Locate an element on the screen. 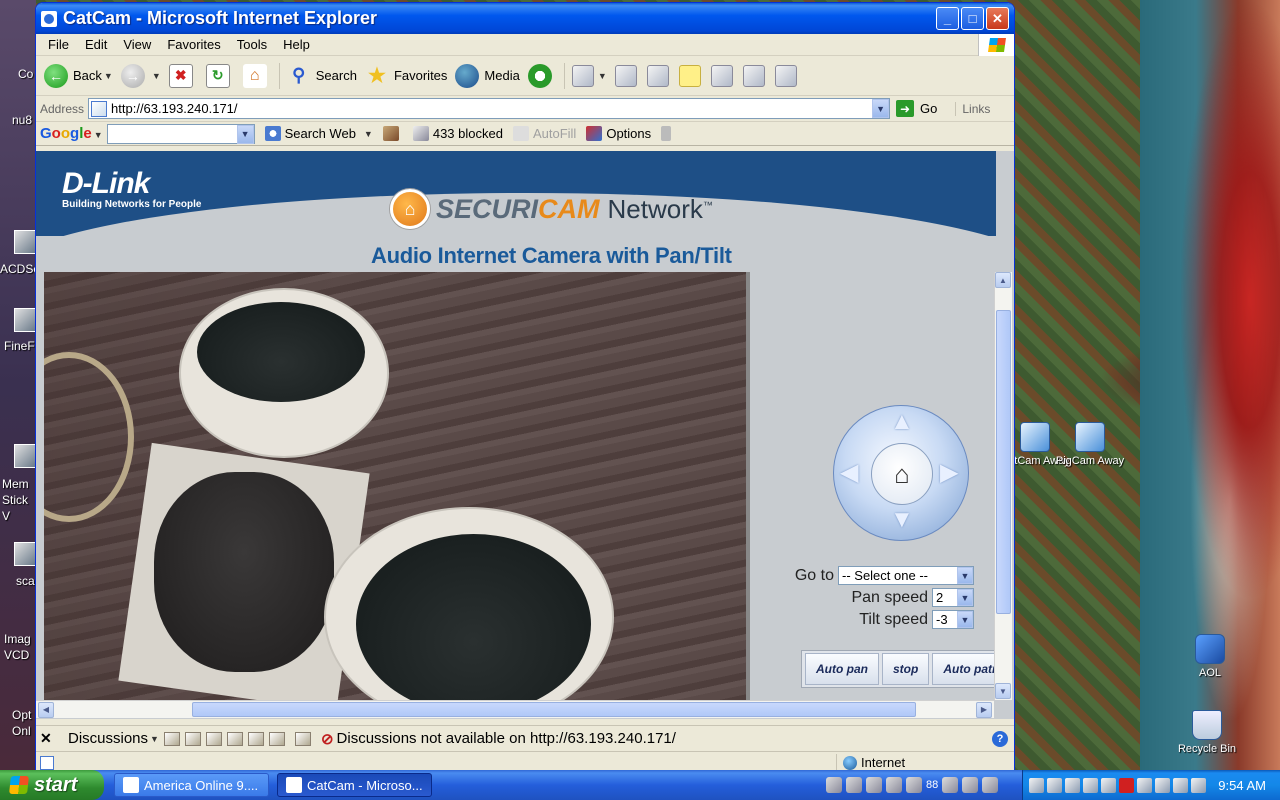 This screenshot has height=800, width=1280. back-dropdown-icon: ▼ is located at coordinates (108, 76).